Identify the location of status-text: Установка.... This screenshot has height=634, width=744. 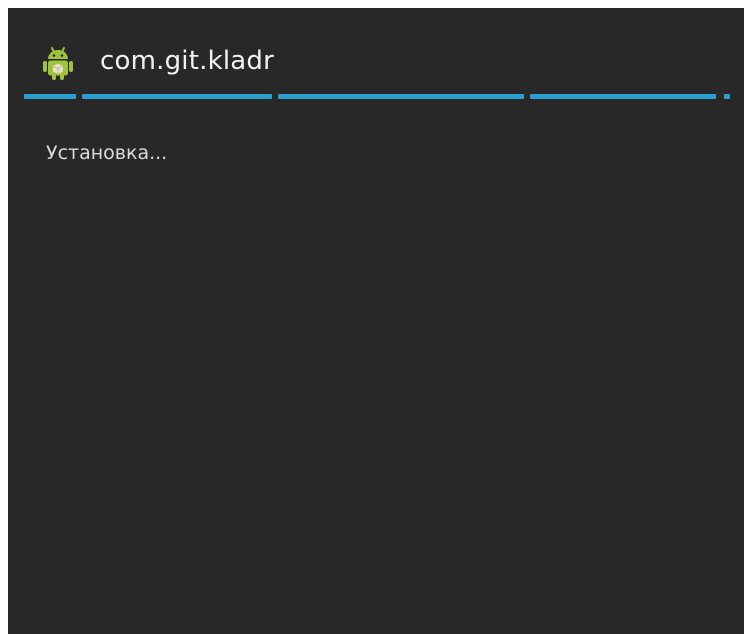
(107, 153).